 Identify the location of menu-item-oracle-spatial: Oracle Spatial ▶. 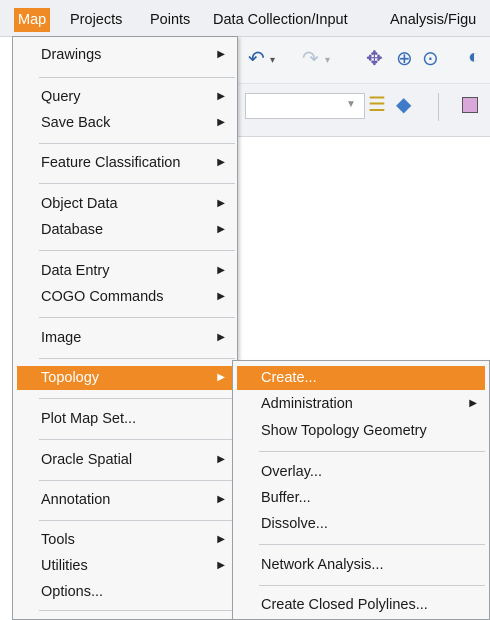
(125, 460).